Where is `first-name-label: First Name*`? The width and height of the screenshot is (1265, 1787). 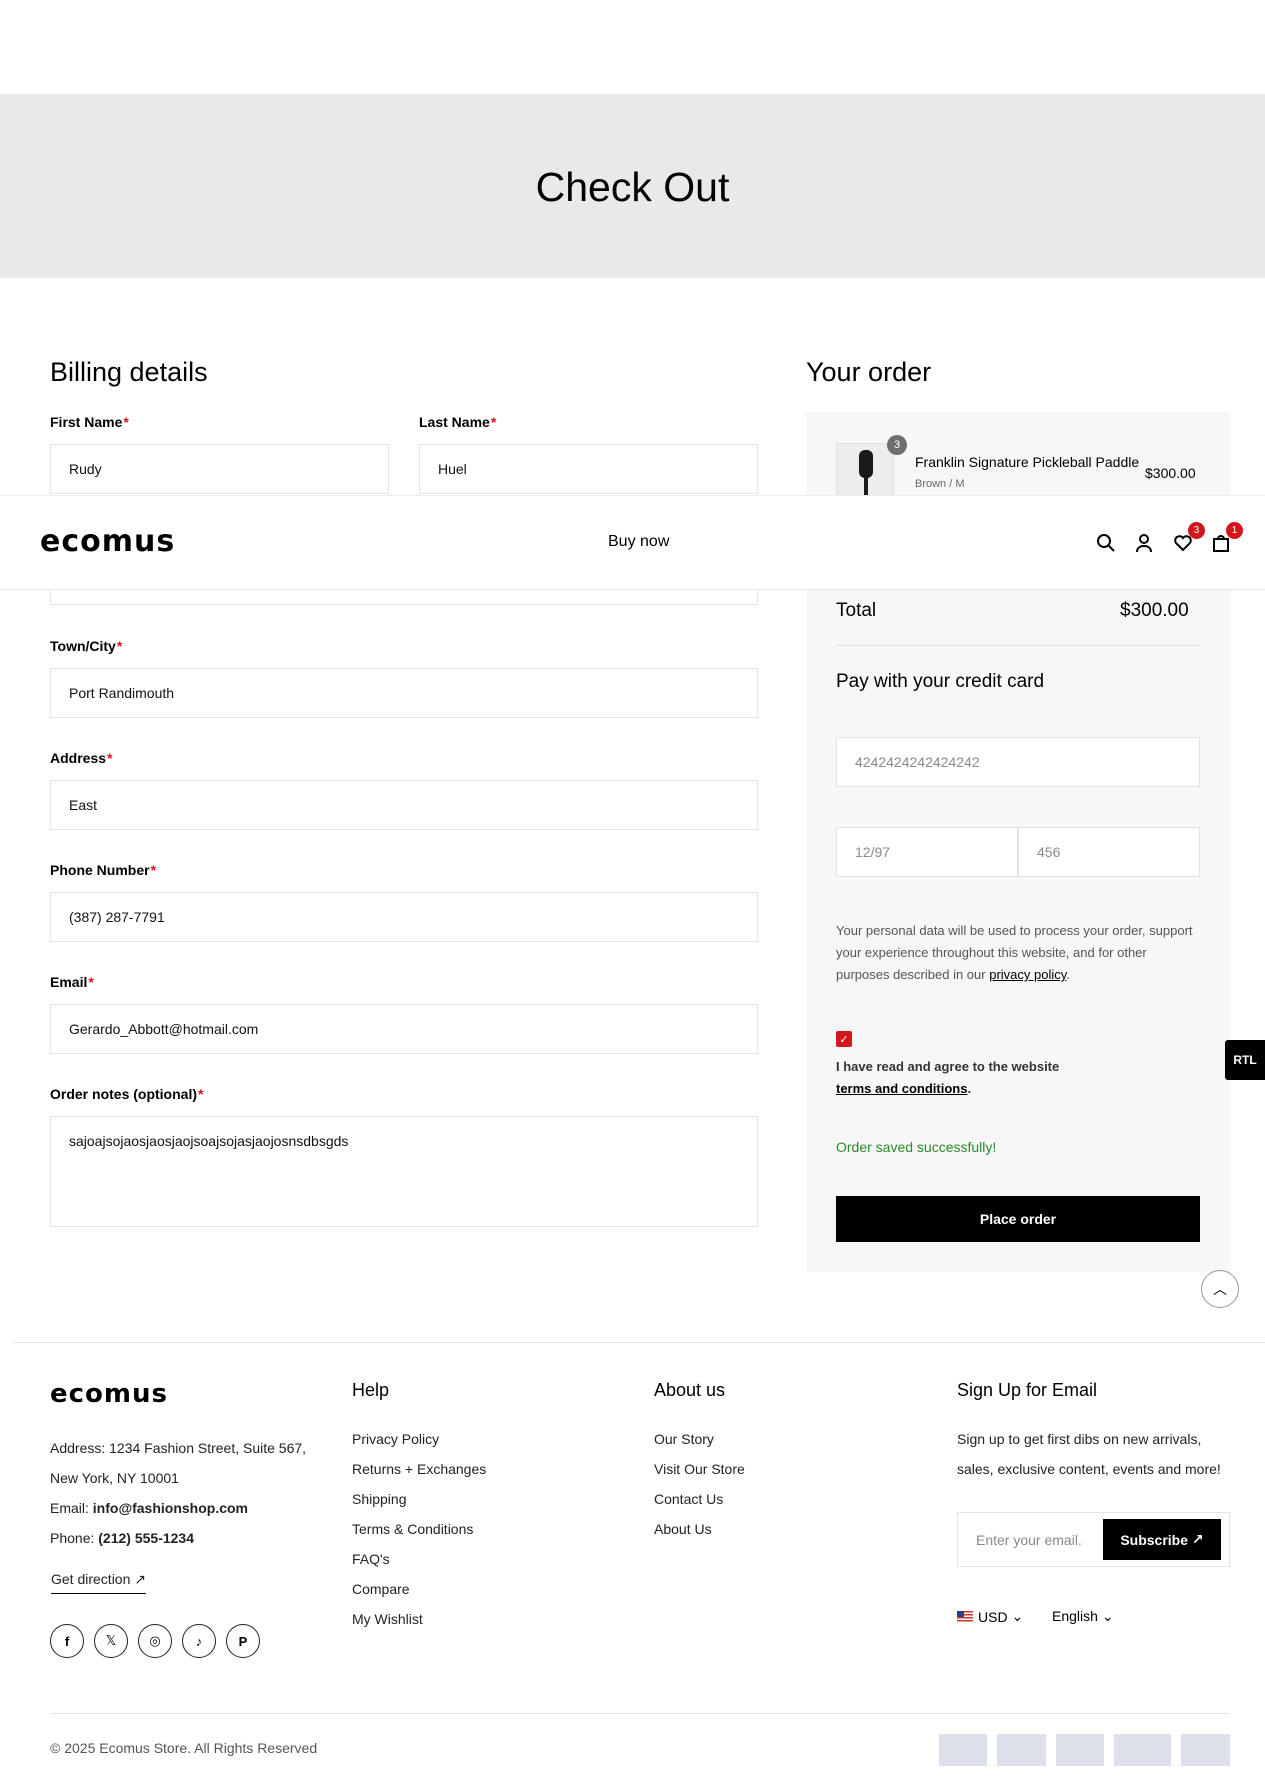 first-name-label: First Name* is located at coordinates (89, 422).